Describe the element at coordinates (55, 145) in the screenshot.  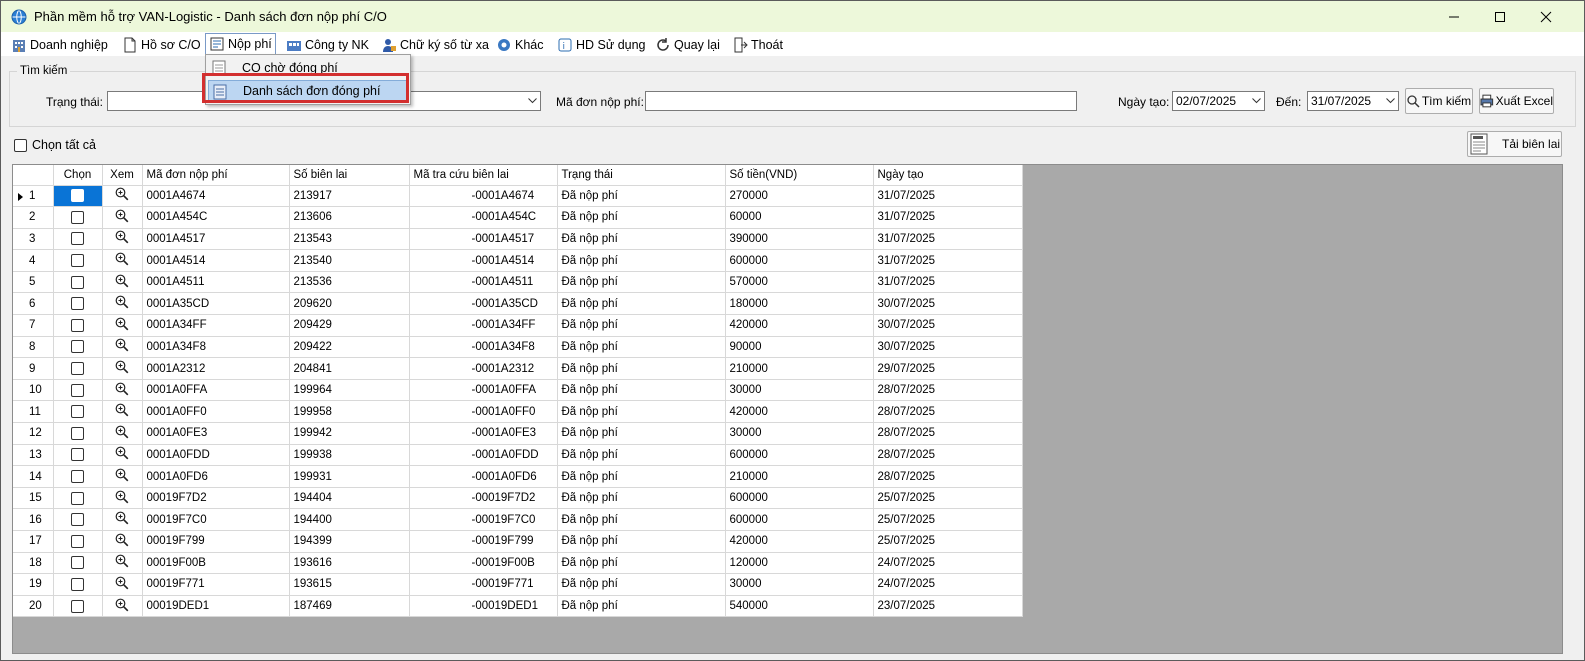
I see `select-all-checkbox: Chọn tất cả` at that location.